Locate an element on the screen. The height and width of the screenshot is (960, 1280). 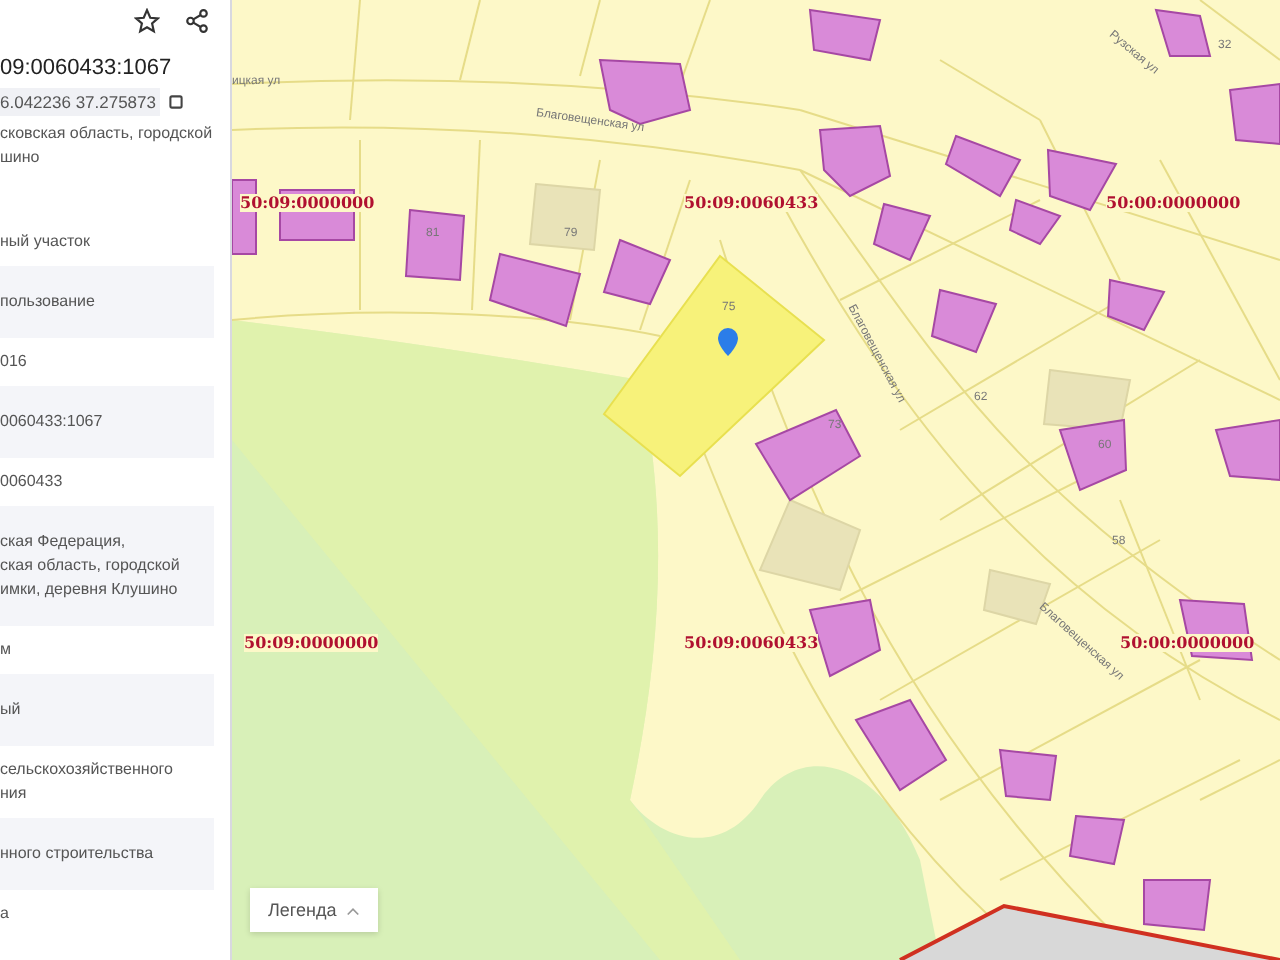
parcel-boundary is located at coordinates (1239, 30).